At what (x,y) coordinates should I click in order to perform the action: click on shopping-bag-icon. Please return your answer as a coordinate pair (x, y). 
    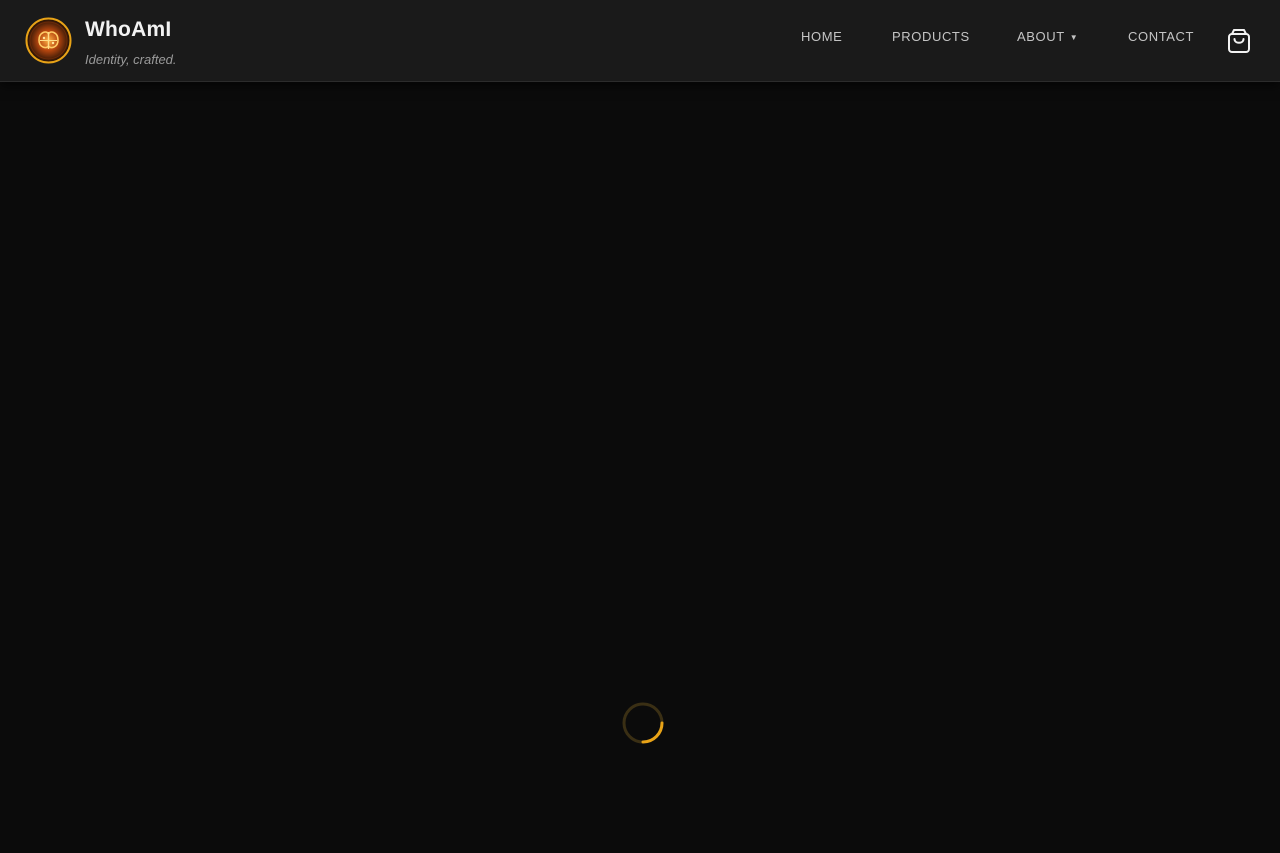
    Looking at the image, I should click on (1239, 41).